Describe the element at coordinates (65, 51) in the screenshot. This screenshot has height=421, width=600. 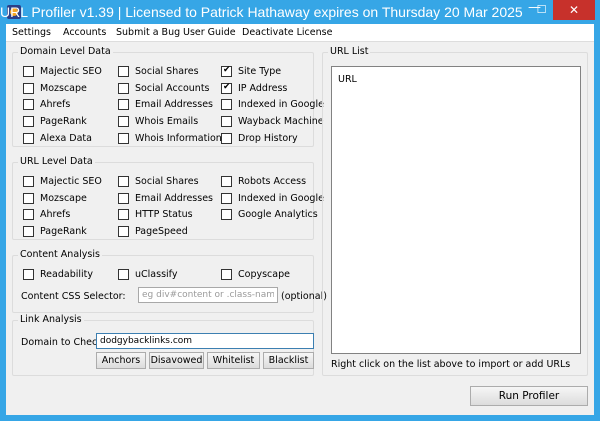
I see `domain-level-title: Domain Level Data` at that location.